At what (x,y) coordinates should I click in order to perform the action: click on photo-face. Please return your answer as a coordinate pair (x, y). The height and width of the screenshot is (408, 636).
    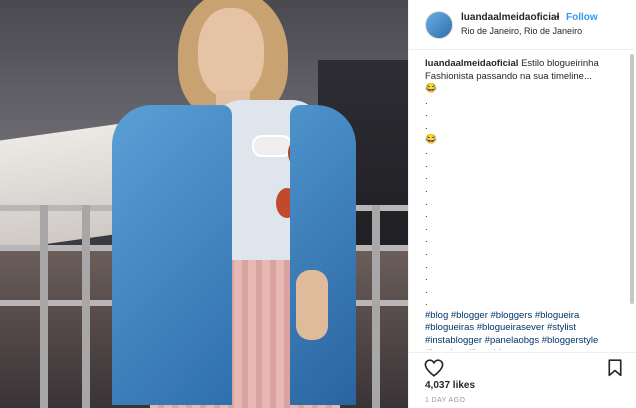
    Looking at the image, I should click on (231, 53).